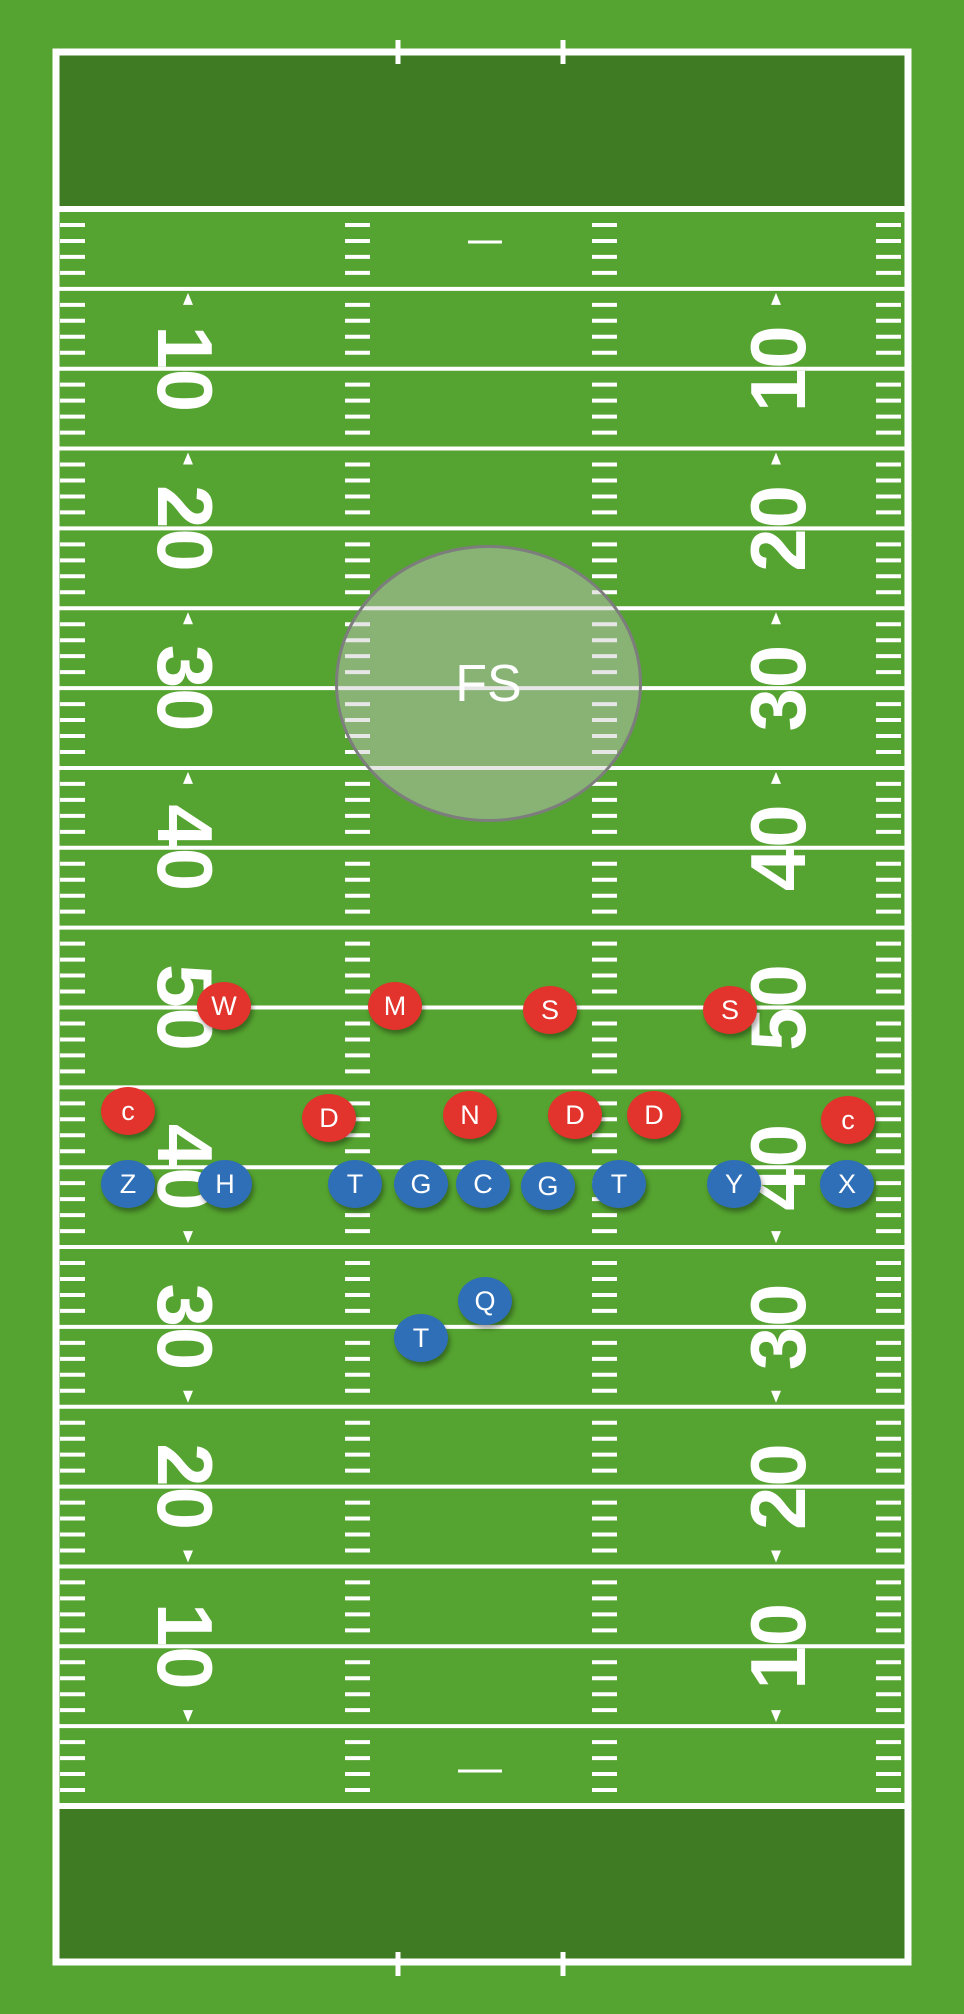 This screenshot has height=2014, width=964. Describe the element at coordinates (355, 1184) in the screenshot. I see `offense-t-left: T` at that location.